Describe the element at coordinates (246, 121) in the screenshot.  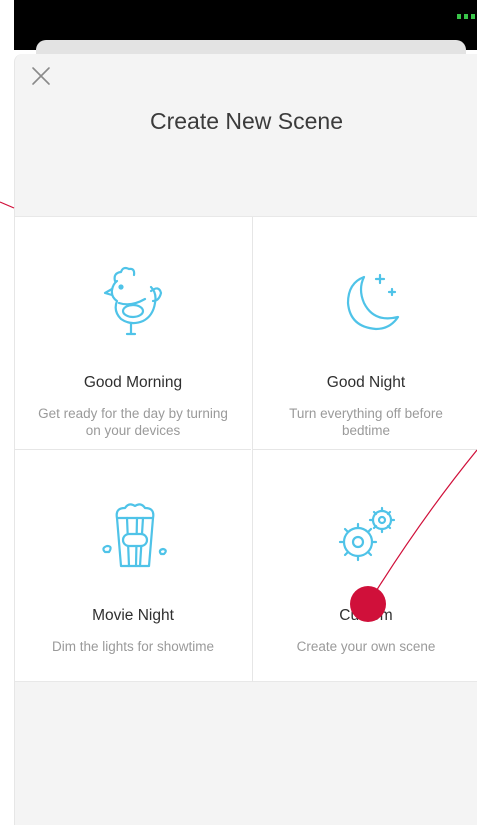
I see `page-title: Create New Scene` at that location.